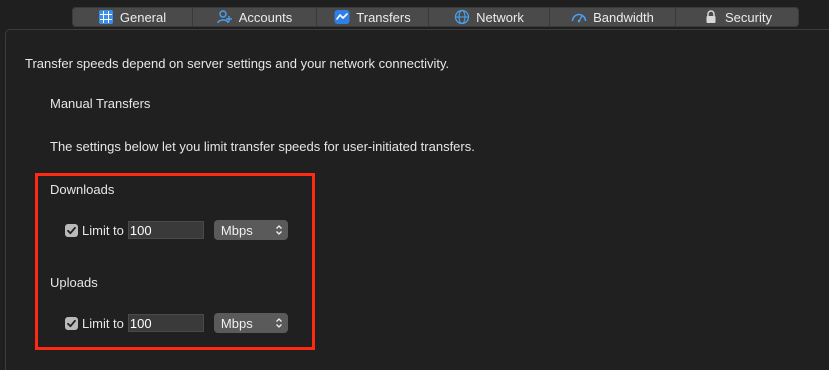  I want to click on tab-security: Security, so click(737, 17).